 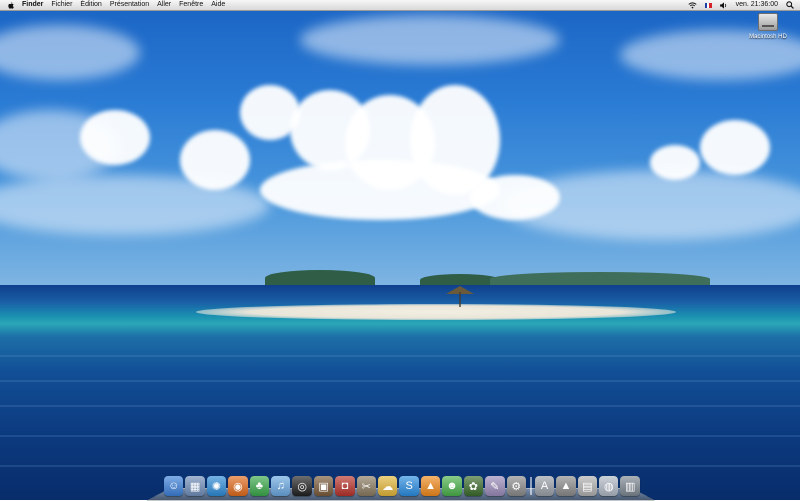 What do you see at coordinates (630, 486) in the screenshot?
I see `trash-icon: ▥` at bounding box center [630, 486].